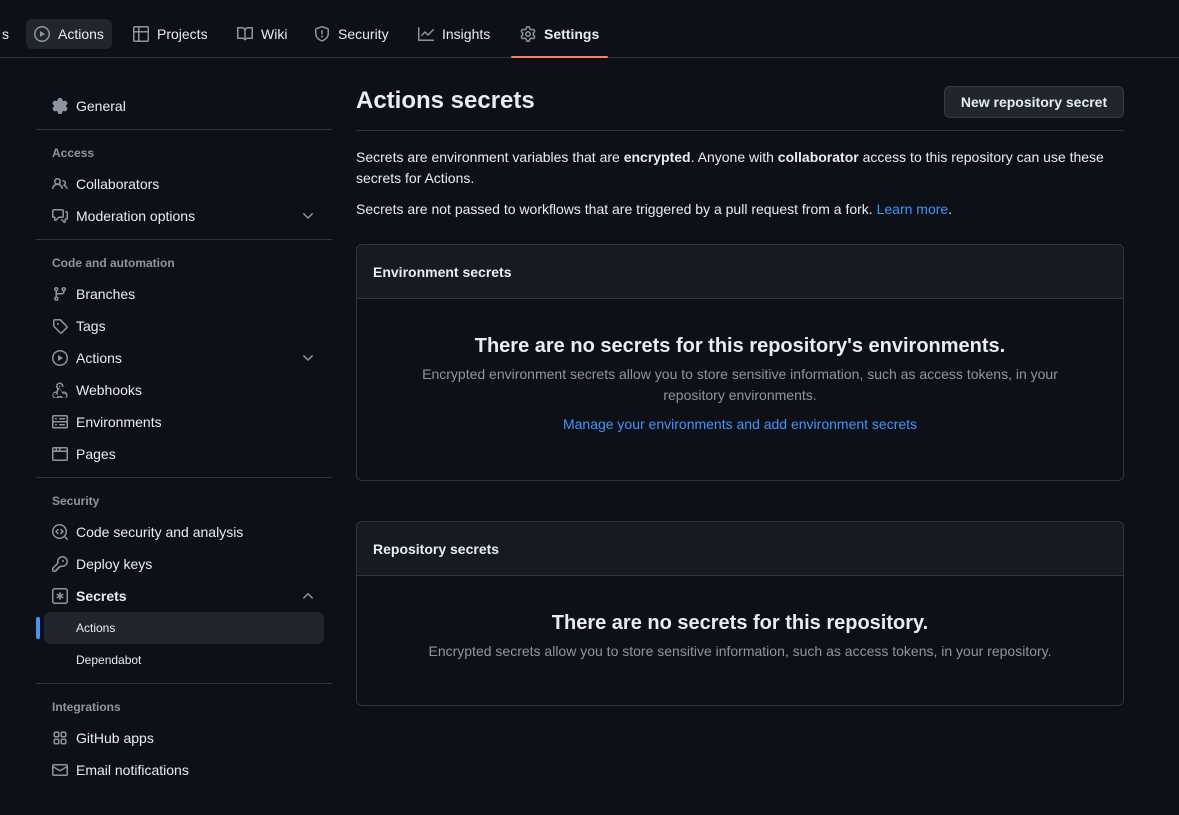  What do you see at coordinates (913, 209) in the screenshot?
I see `learn-more-link: Learn more` at bounding box center [913, 209].